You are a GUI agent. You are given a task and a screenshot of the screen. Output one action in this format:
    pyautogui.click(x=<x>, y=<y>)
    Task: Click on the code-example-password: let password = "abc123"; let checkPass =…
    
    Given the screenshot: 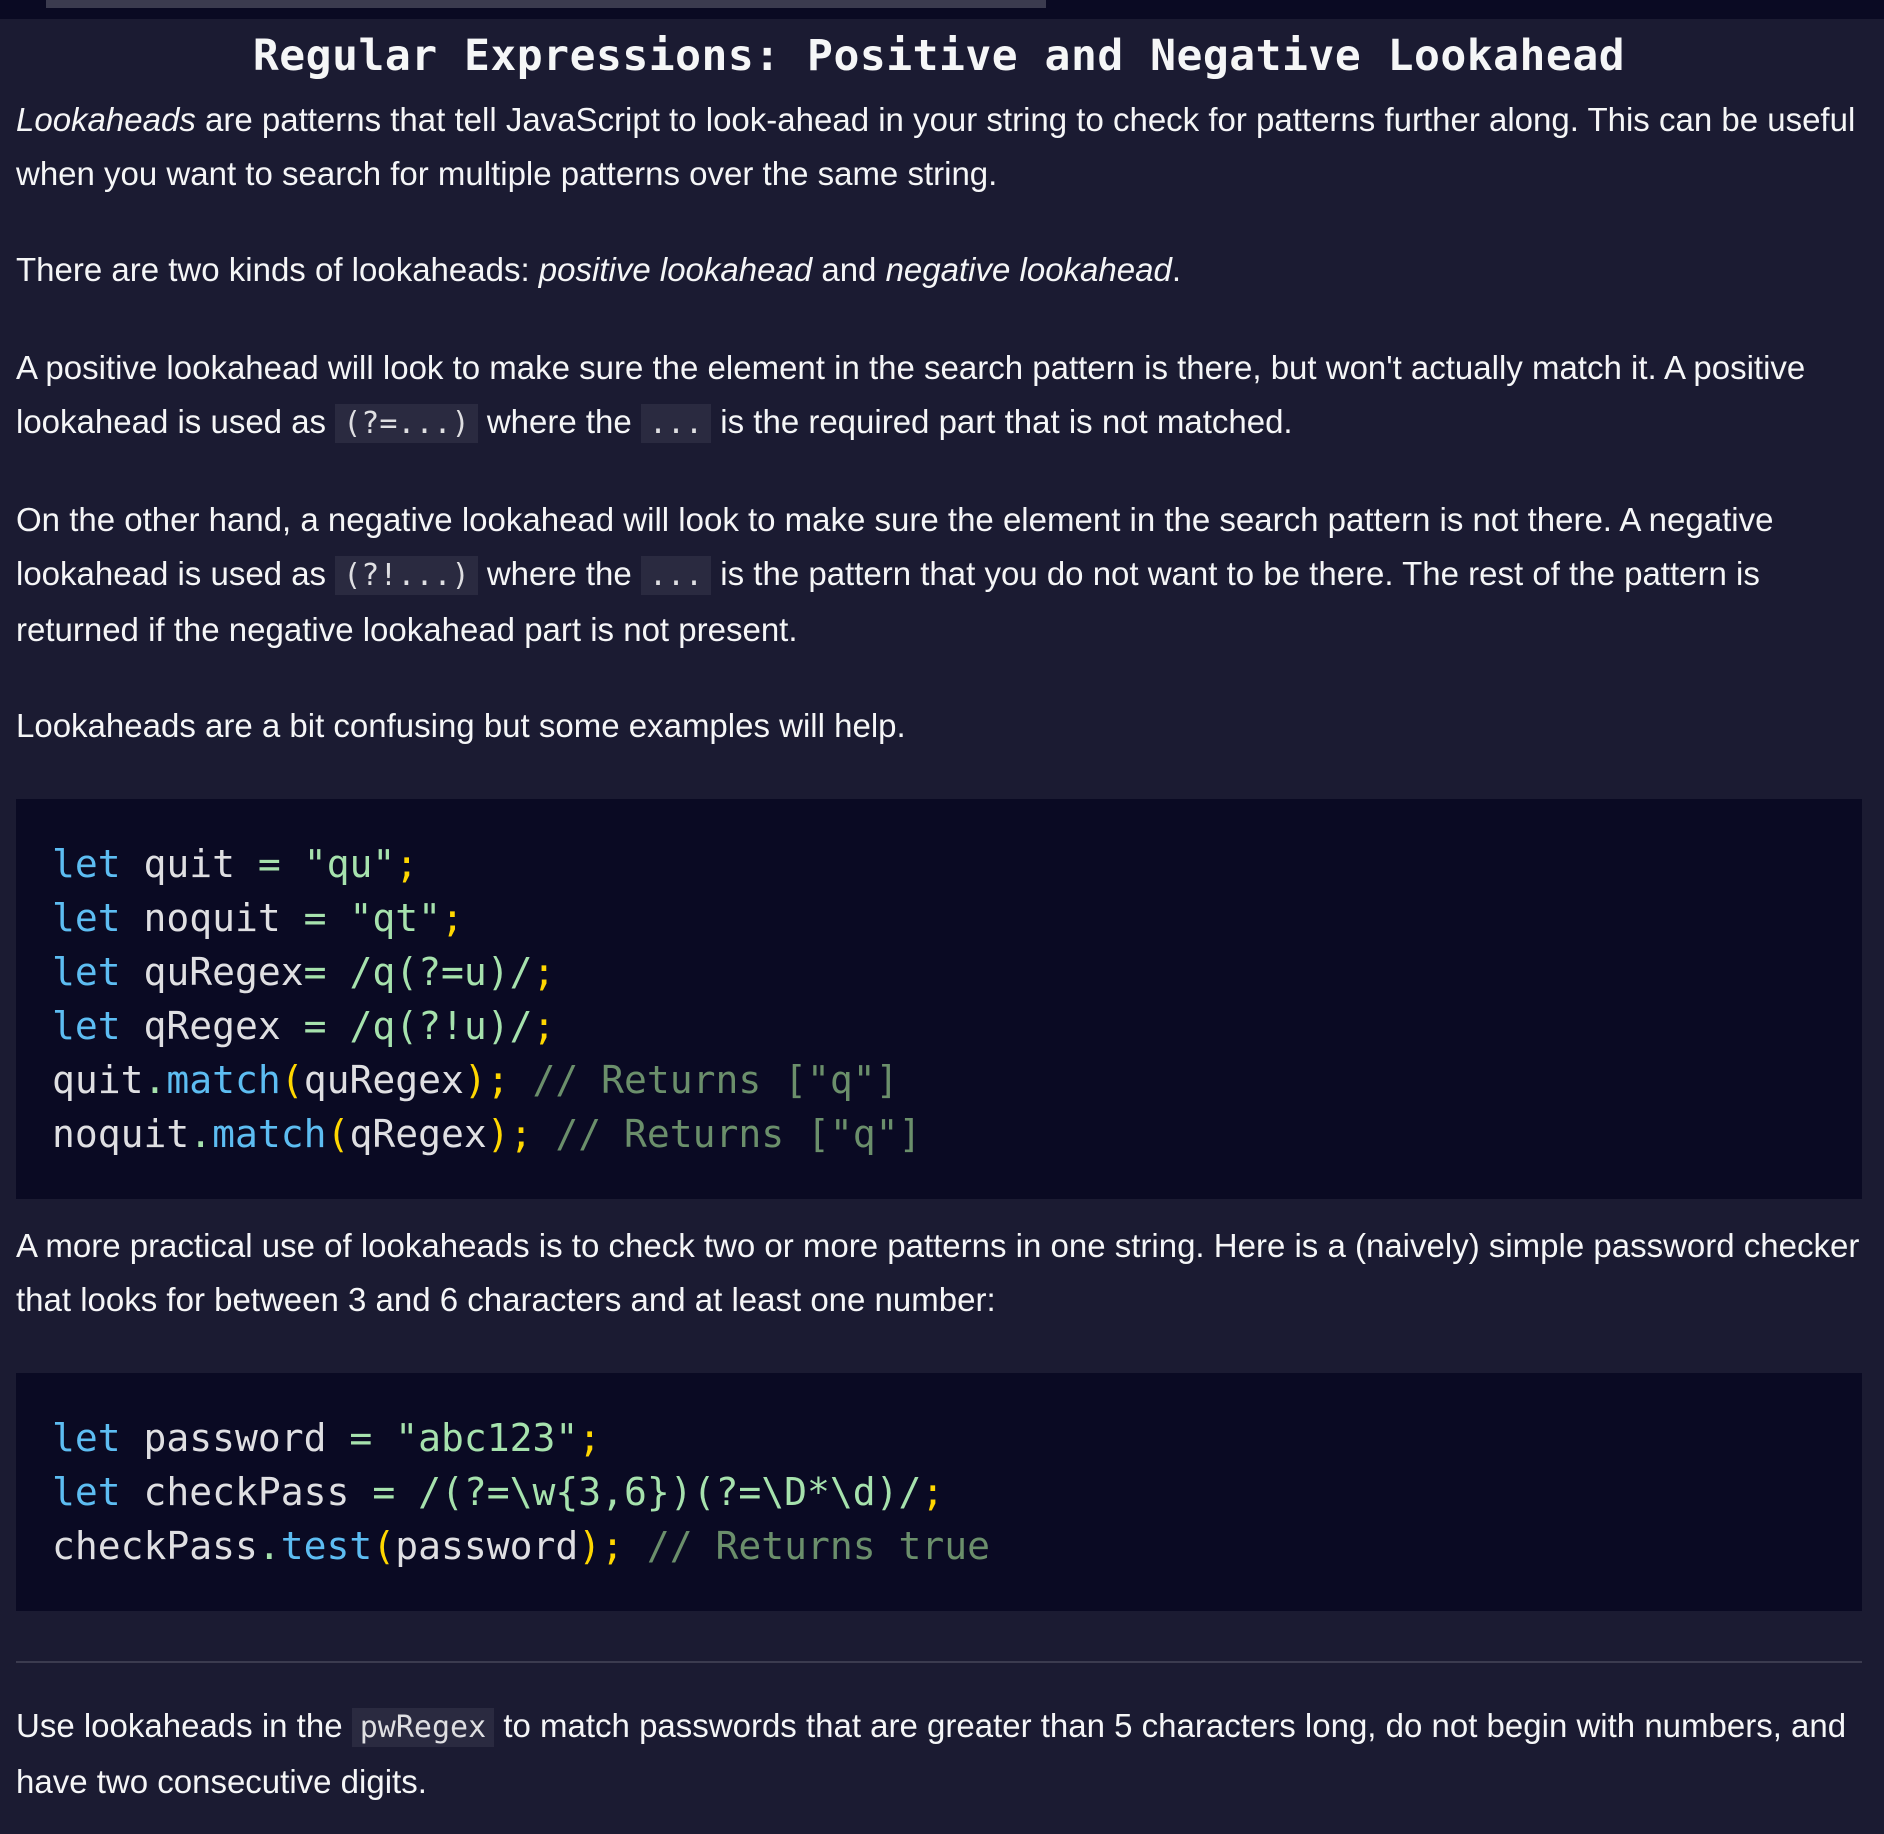 What is the action you would take?
    pyautogui.click(x=939, y=1492)
    